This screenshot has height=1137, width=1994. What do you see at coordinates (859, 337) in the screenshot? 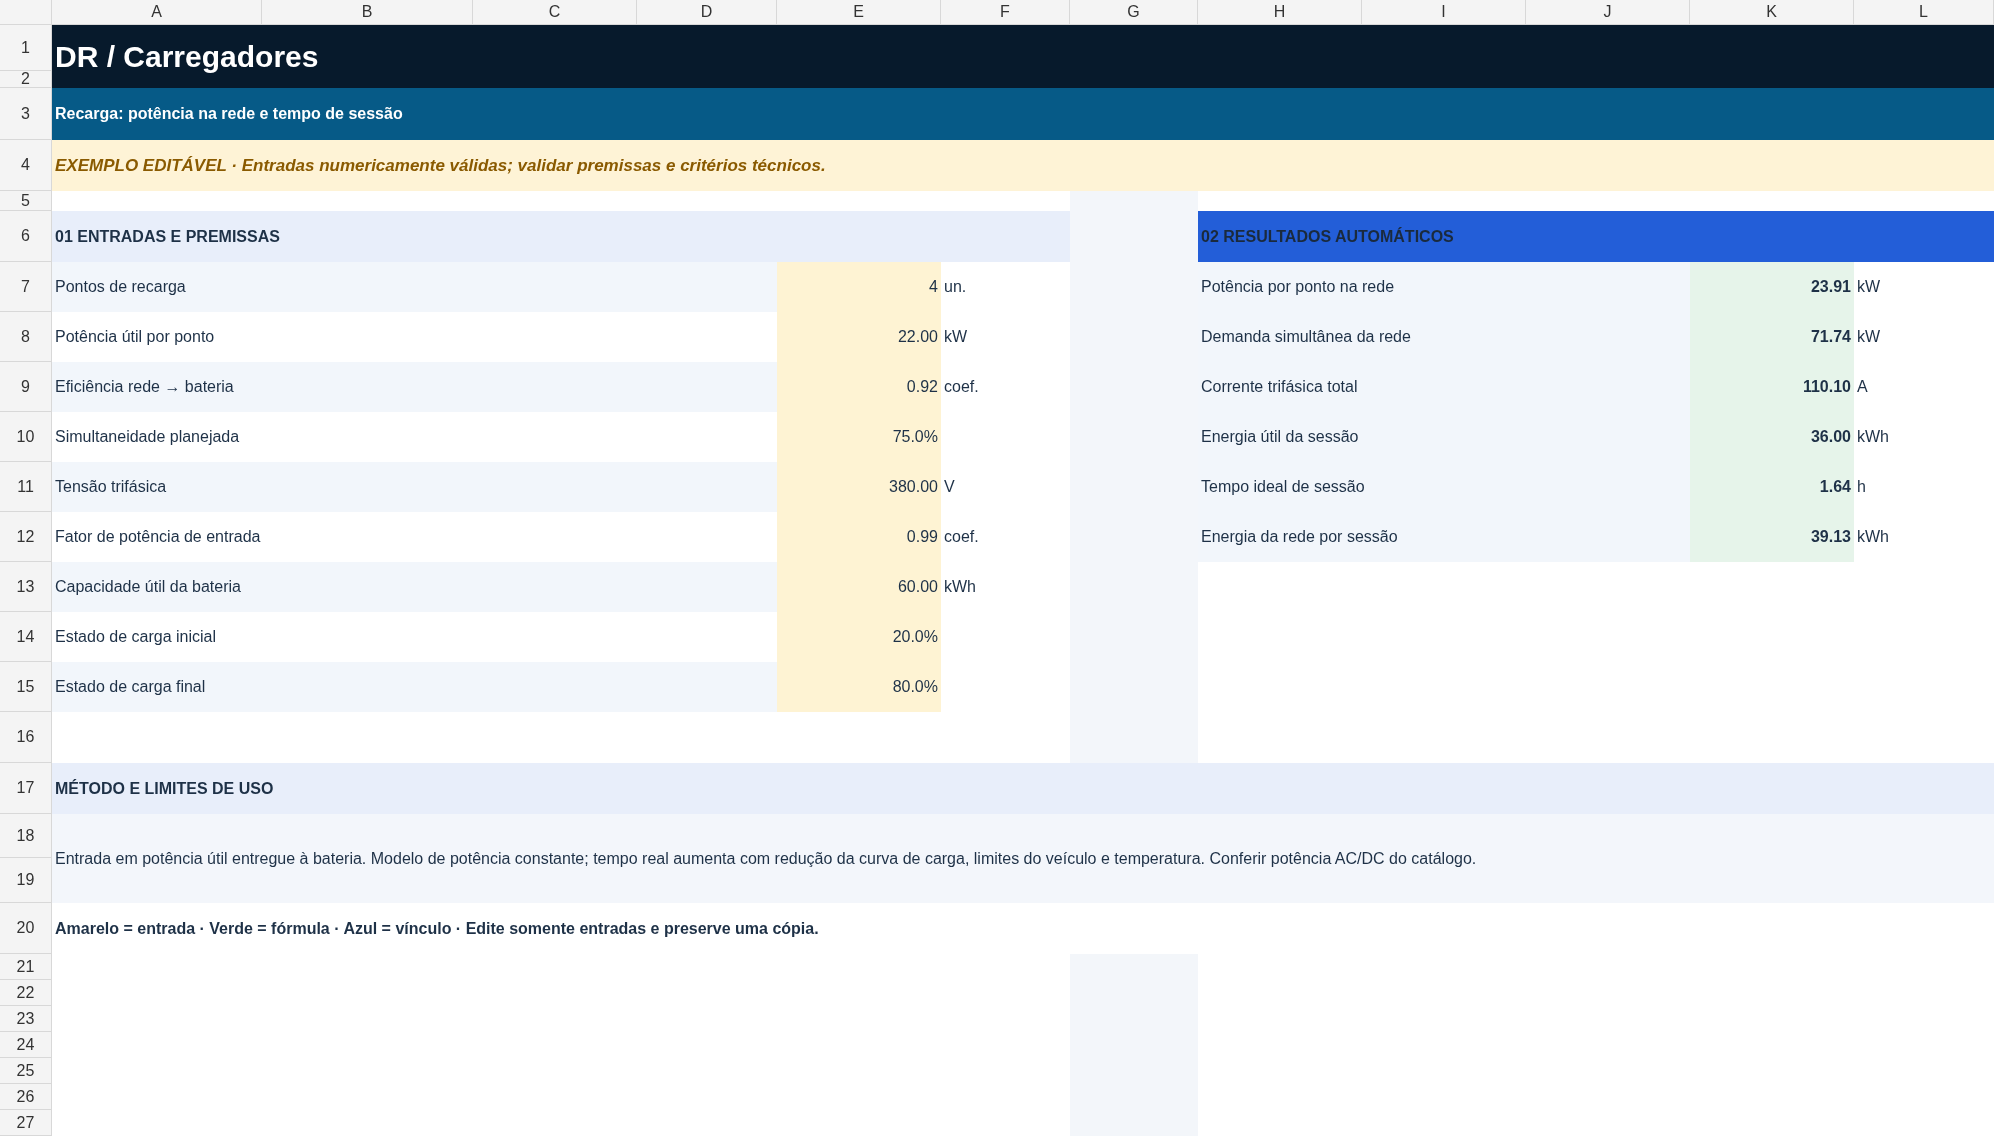
I see `input-cell: 22.00` at bounding box center [859, 337].